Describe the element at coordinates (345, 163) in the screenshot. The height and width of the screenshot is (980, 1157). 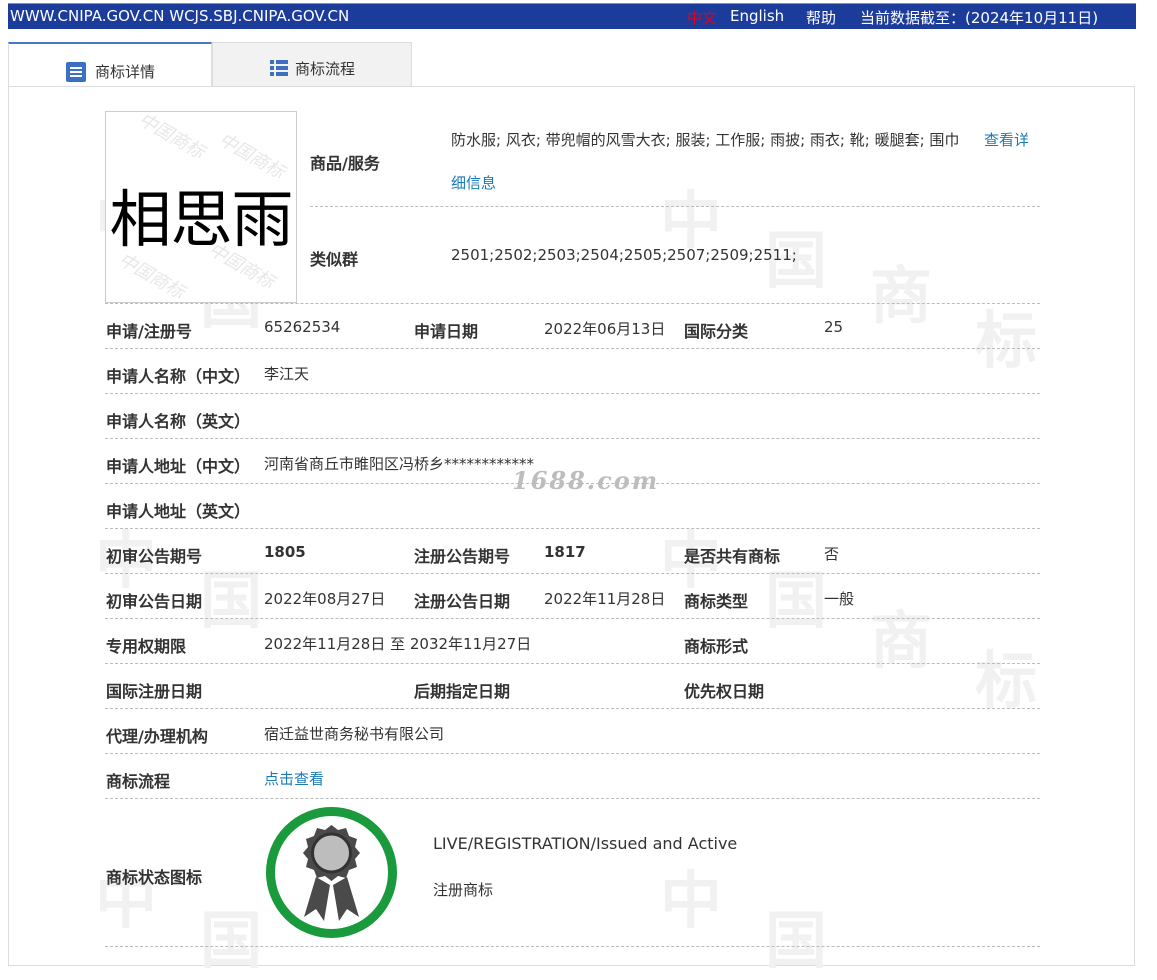
I see `goods-label: 商品/服务` at that location.